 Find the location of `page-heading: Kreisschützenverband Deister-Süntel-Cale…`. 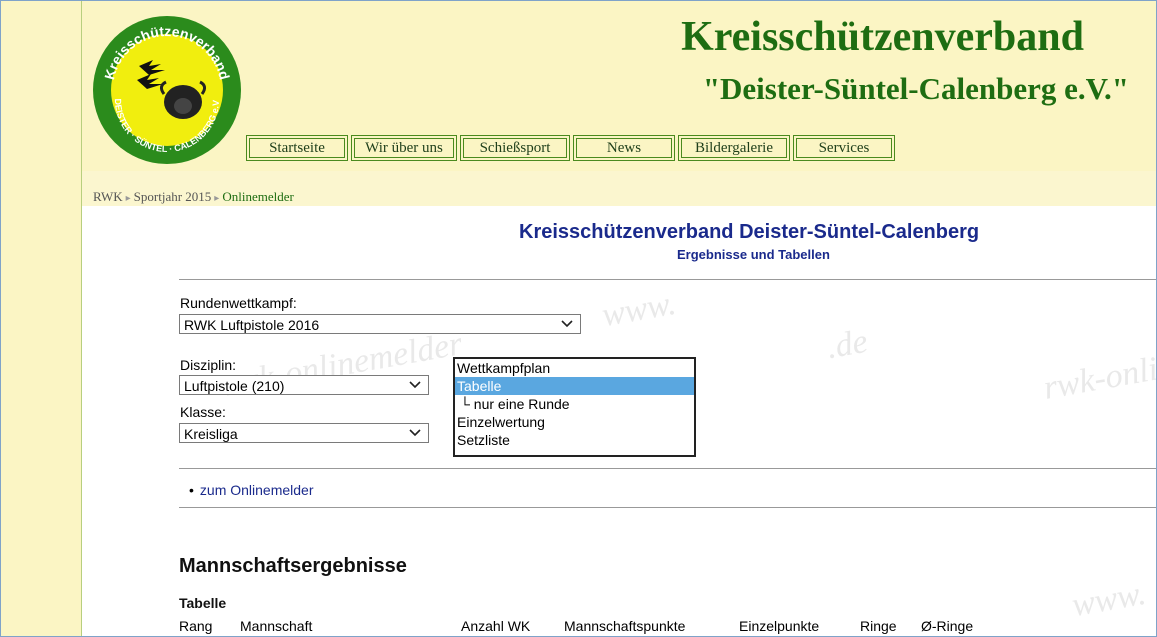

page-heading: Kreisschützenverband Deister-Süntel-Cale… is located at coordinates (749, 232).